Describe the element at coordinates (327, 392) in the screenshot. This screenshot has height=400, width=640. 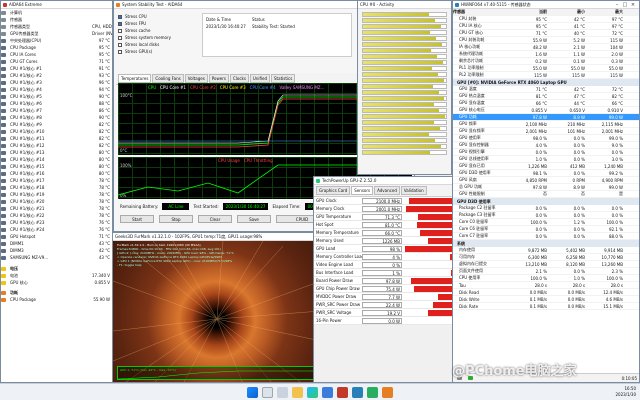
I see `store-icon` at that location.